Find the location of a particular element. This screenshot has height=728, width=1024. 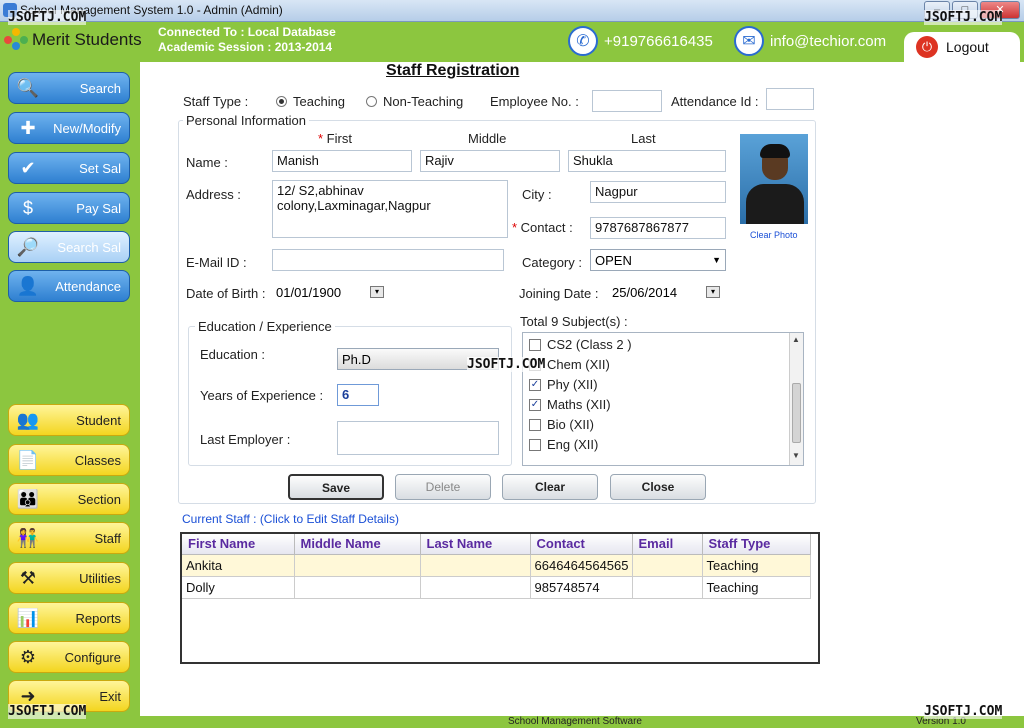

dob-label: Date of Birth : is located at coordinates (226, 293).